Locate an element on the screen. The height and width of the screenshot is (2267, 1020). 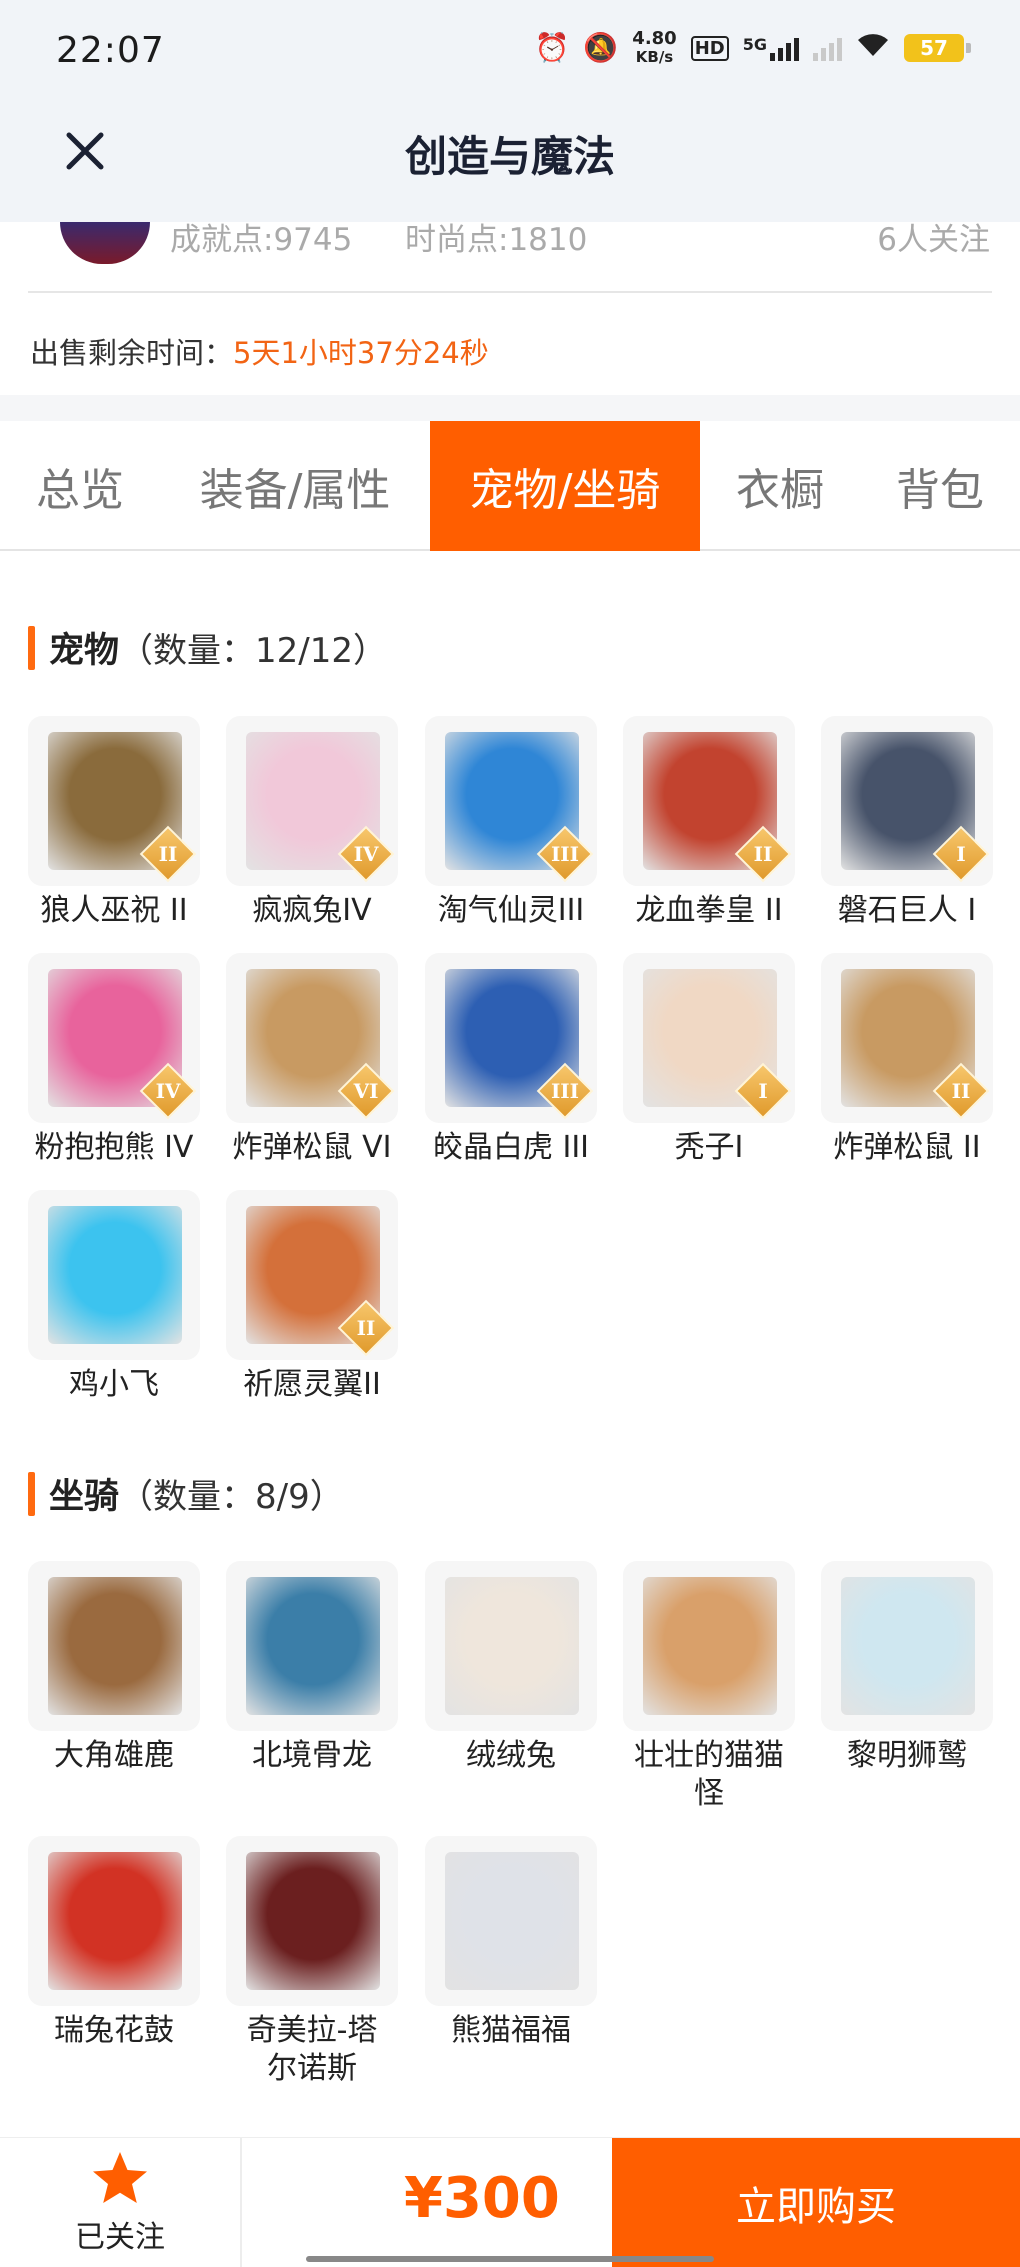
list-item: 奇美拉-塔尔诺斯 is located at coordinates (312, 1962).